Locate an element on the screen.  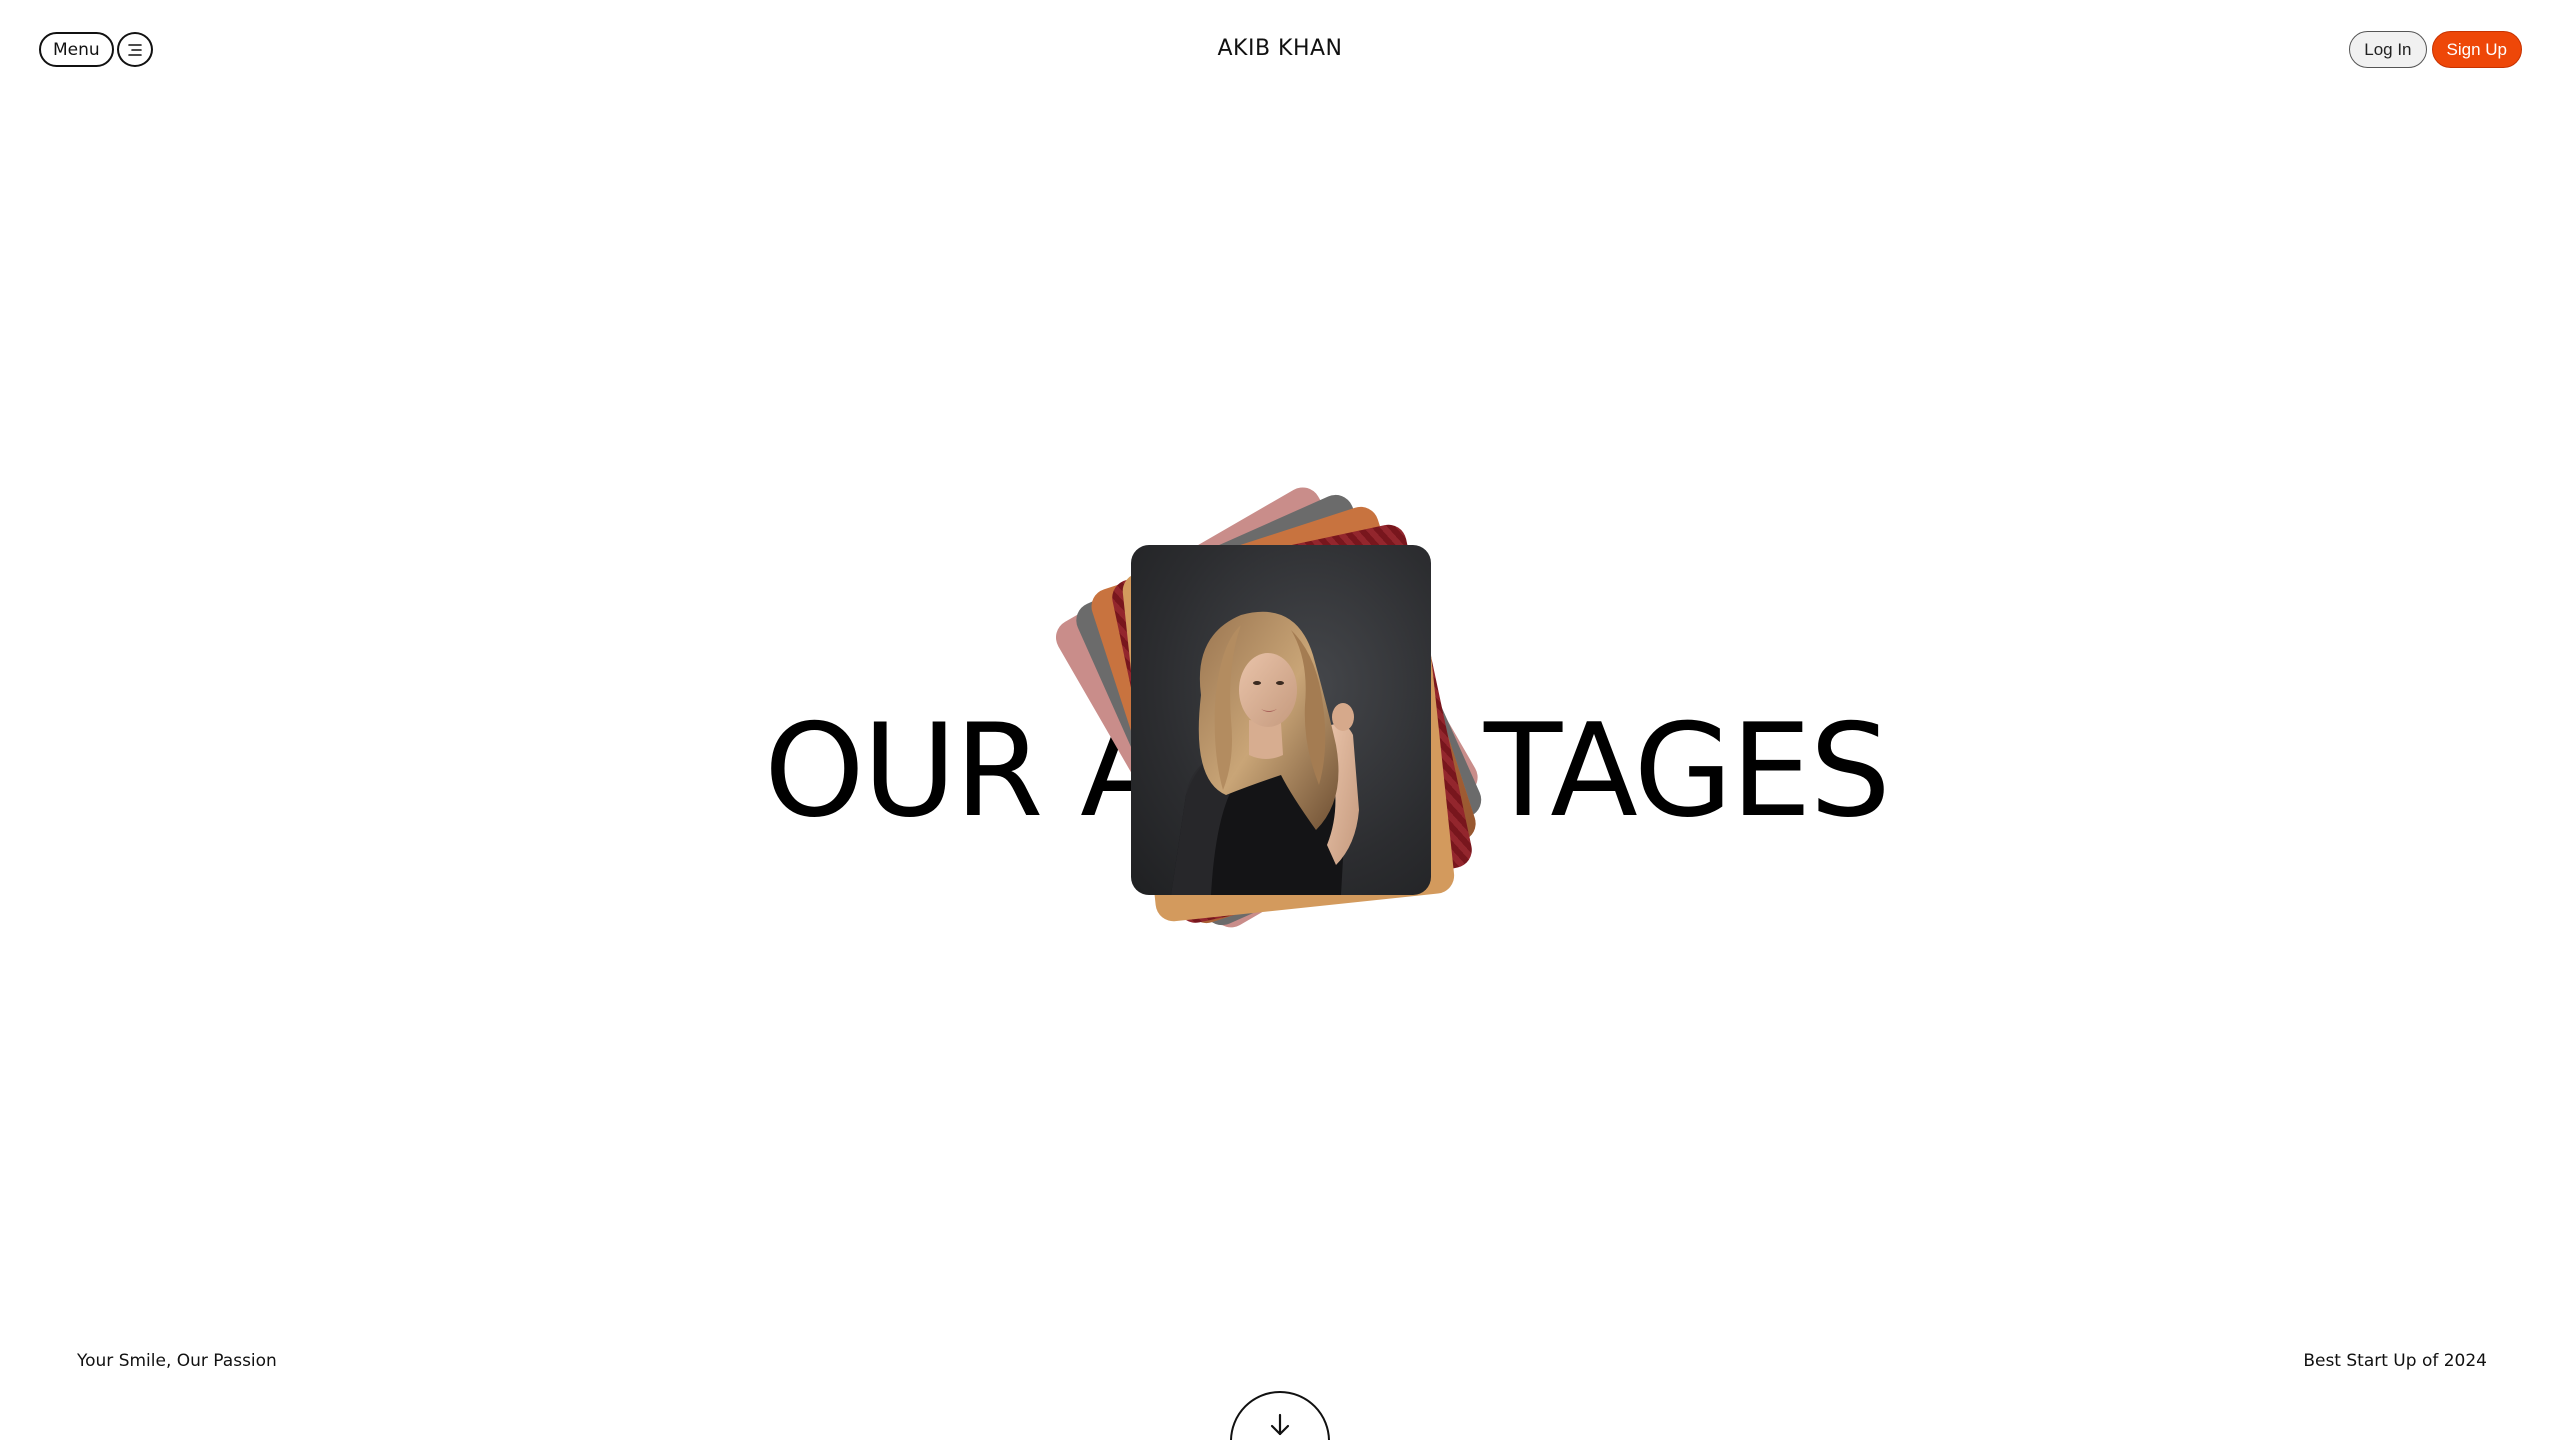
hero-title-right: TAGES is located at coordinates (1687, 771).